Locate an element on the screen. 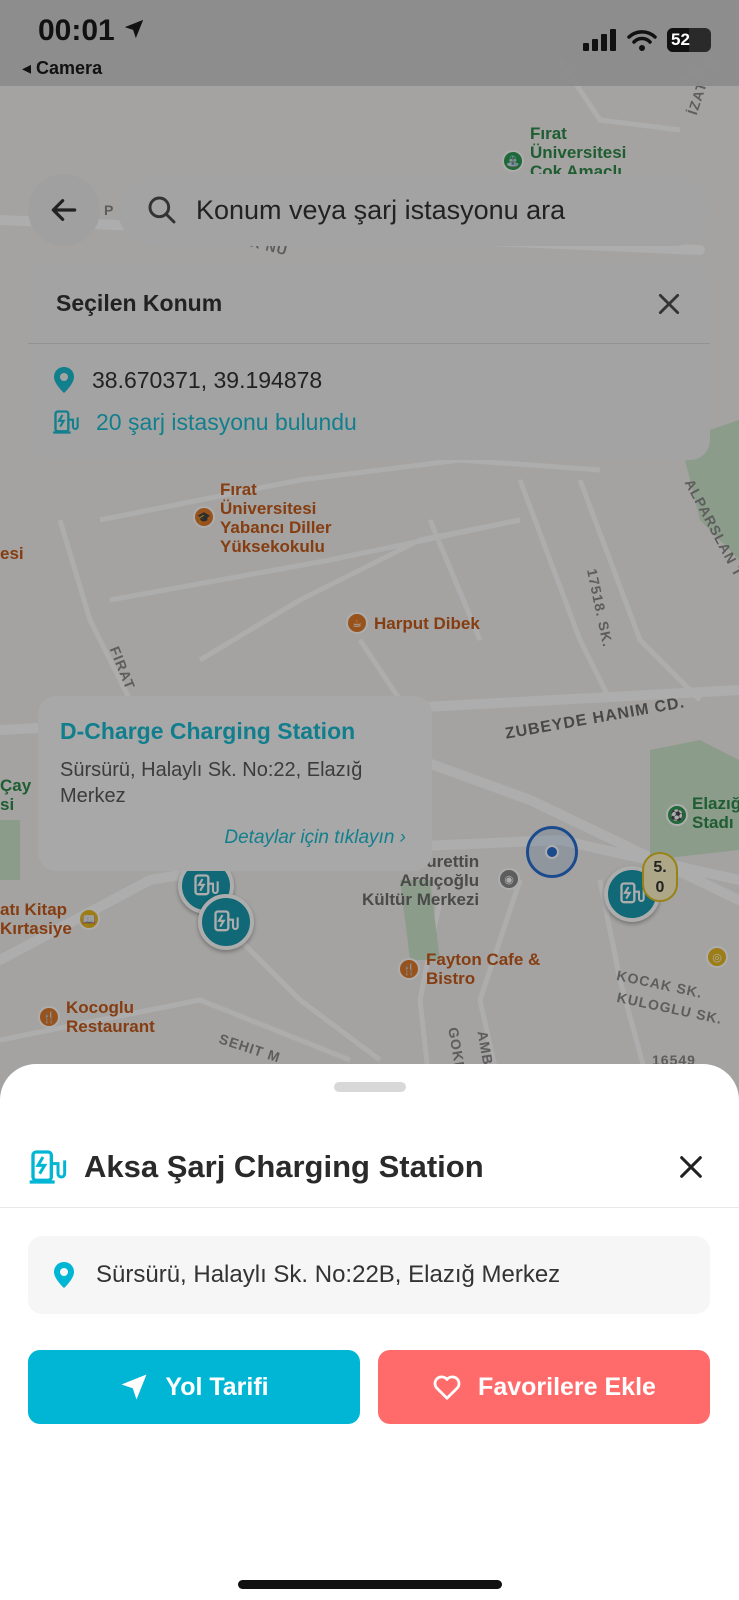  sheet-close-button is located at coordinates (691, 1167).